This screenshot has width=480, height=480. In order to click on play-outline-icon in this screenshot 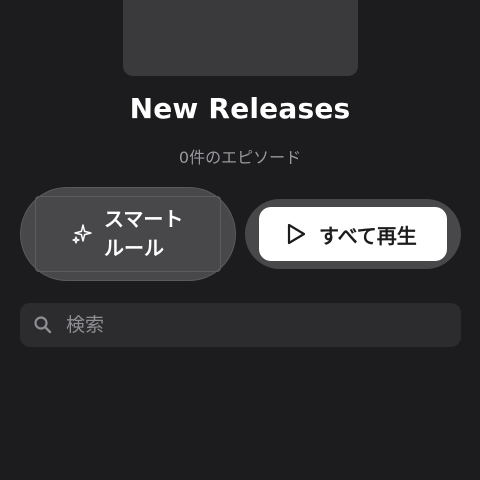, I will do `click(296, 234)`.